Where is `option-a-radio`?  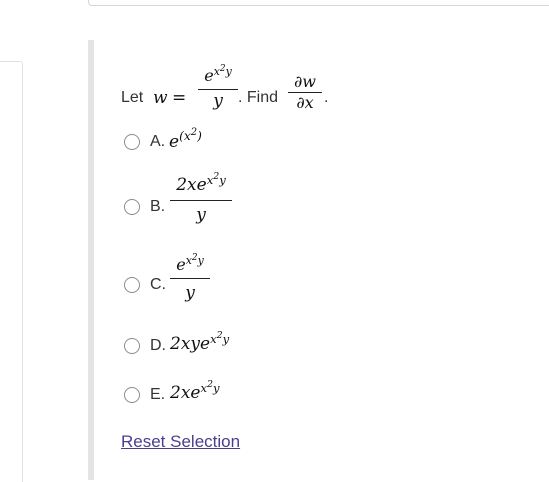 option-a-radio is located at coordinates (132, 142).